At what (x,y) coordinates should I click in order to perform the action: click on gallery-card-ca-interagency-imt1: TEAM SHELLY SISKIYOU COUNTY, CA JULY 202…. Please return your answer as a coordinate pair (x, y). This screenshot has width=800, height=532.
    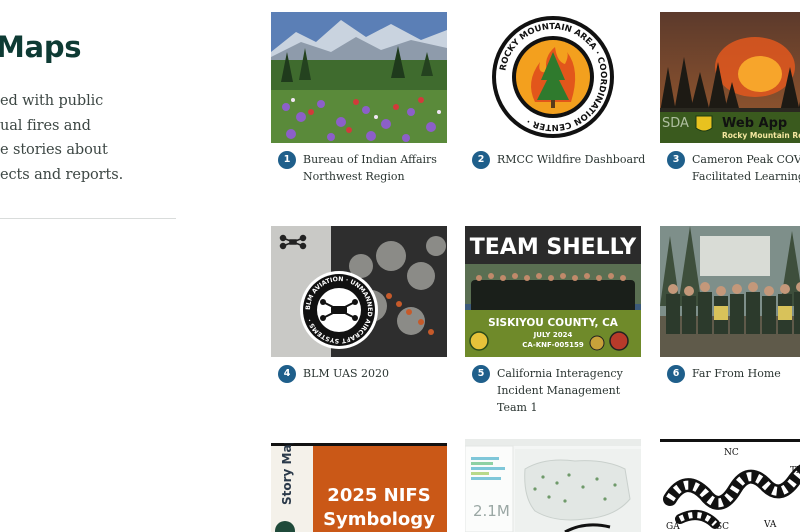
    Looking at the image, I should click on (553, 321).